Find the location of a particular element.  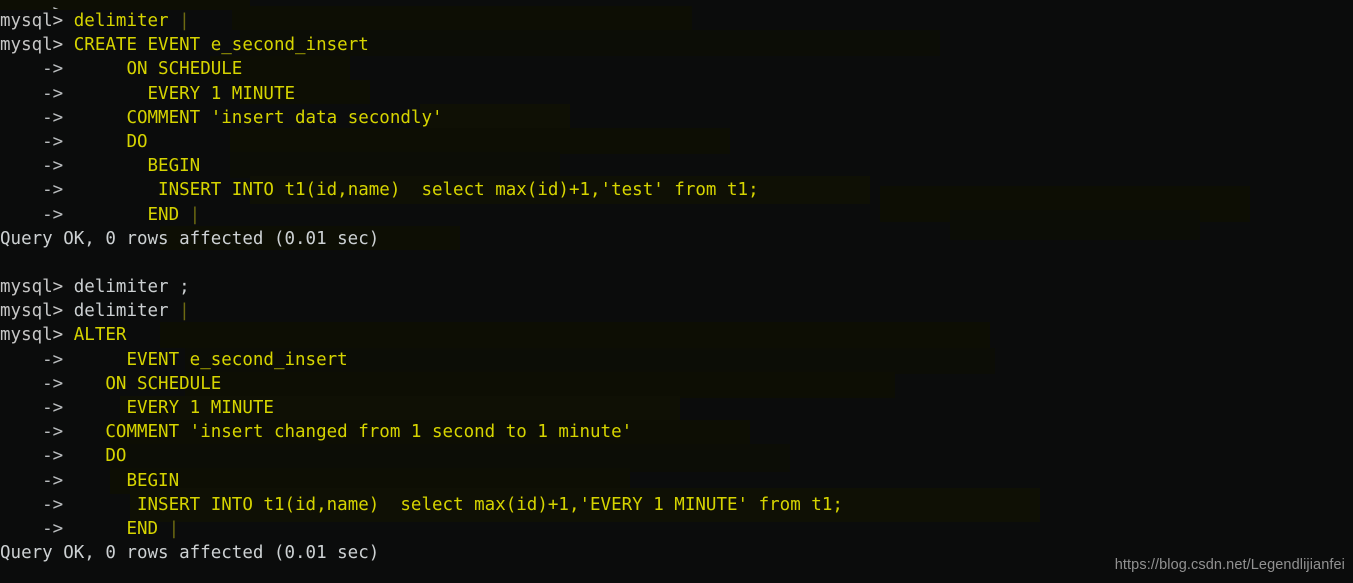

terminal-line-cutoff: -> is located at coordinates (676, 4).